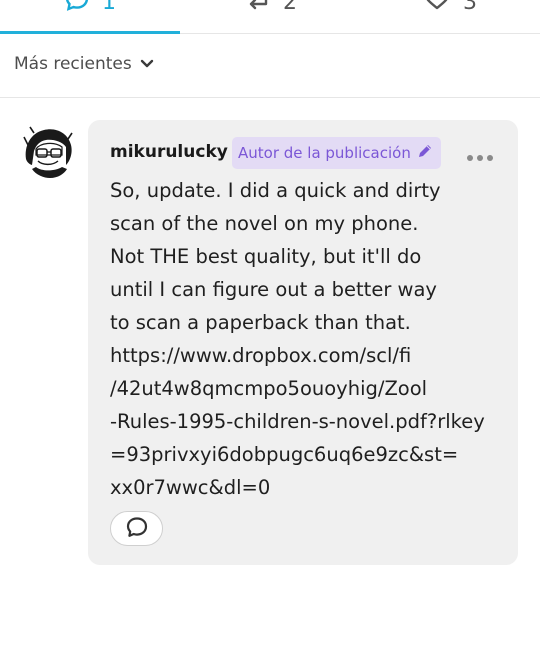 The height and width of the screenshot is (665, 540). I want to click on post-author-badge: Autor de la publicación, so click(336, 153).